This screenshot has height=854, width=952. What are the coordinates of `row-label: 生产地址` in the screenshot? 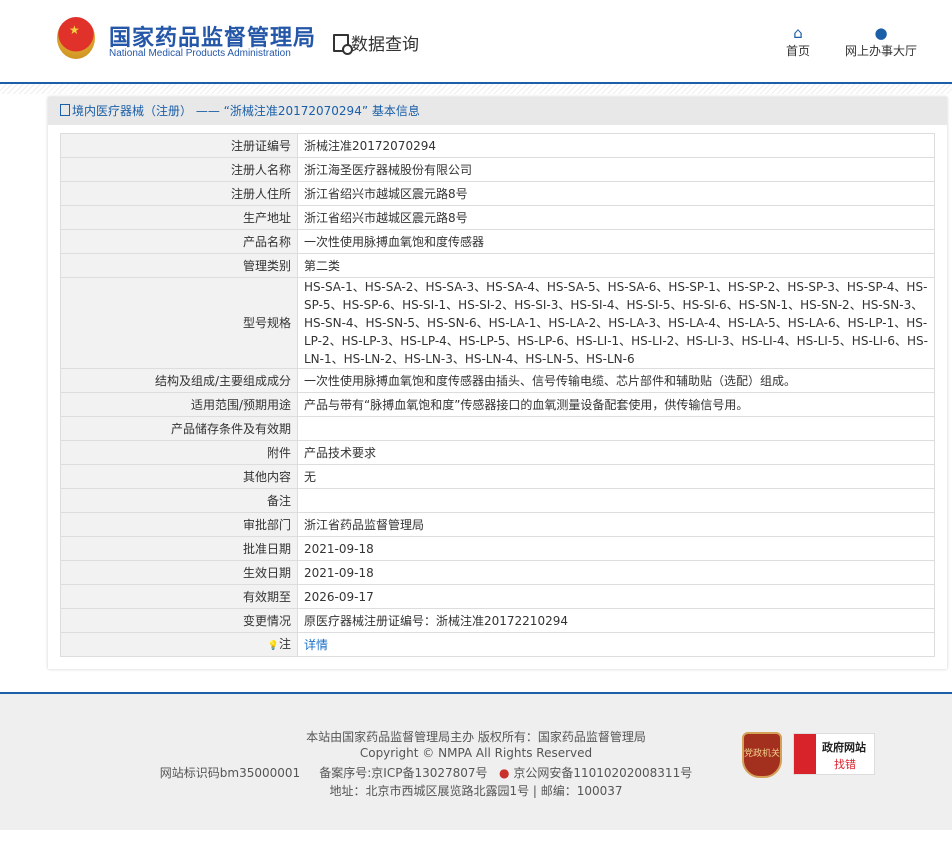 It's located at (179, 217).